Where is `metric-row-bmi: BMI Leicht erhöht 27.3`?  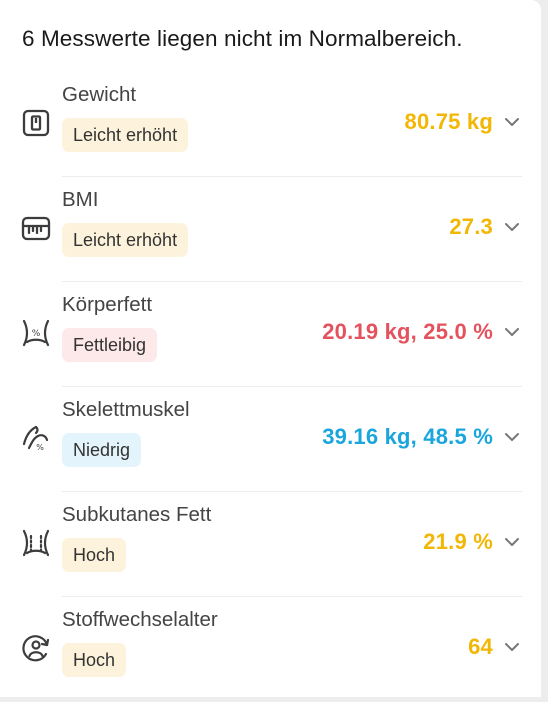
metric-row-bmi: BMI Leicht erhöht 27.3 is located at coordinates (270, 229).